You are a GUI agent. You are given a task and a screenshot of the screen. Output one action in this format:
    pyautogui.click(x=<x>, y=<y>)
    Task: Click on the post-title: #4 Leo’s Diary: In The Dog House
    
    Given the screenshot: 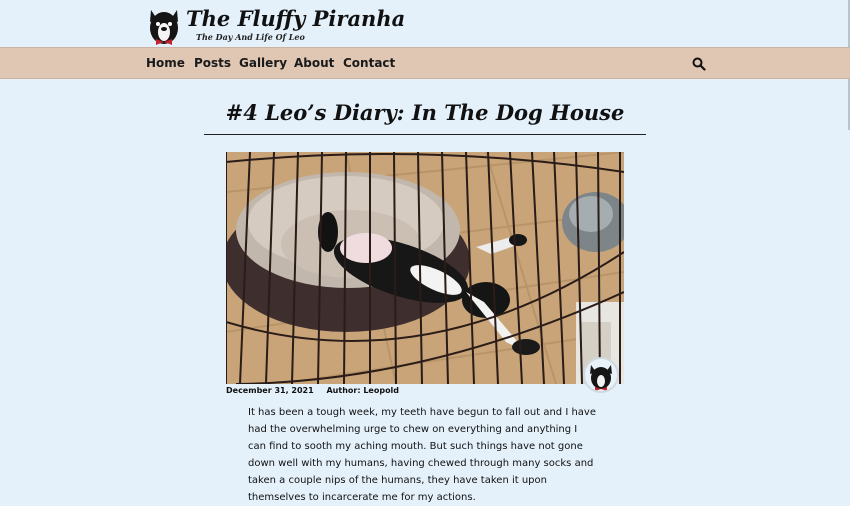 What is the action you would take?
    pyautogui.click(x=425, y=112)
    